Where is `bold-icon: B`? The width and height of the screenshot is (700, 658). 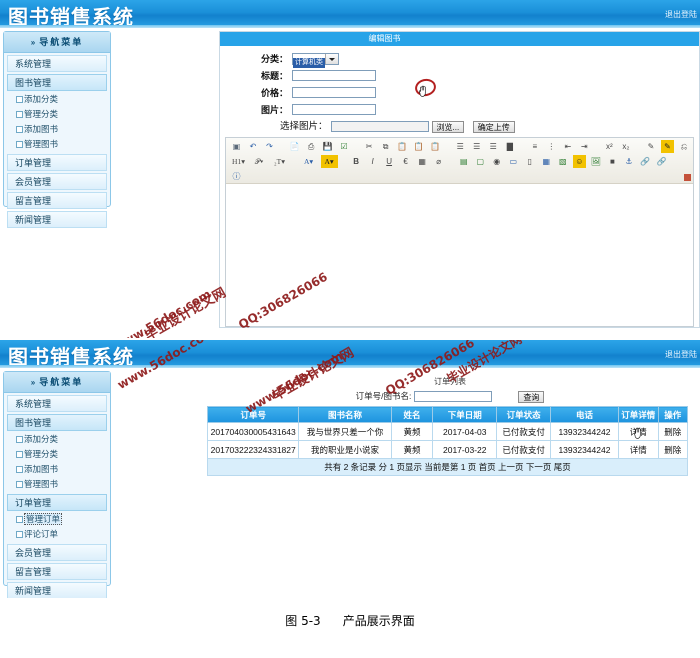
bold-icon: B is located at coordinates (356, 161).